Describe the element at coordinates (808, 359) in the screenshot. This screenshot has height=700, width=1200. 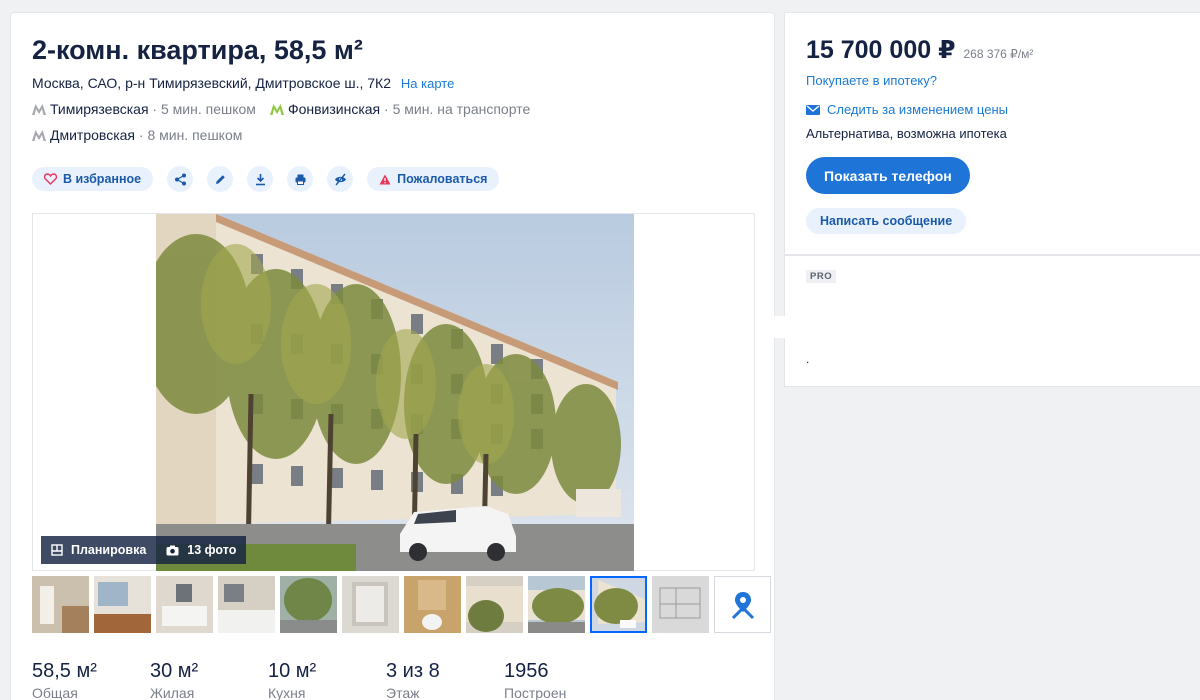
I see `agent-info: .` at that location.